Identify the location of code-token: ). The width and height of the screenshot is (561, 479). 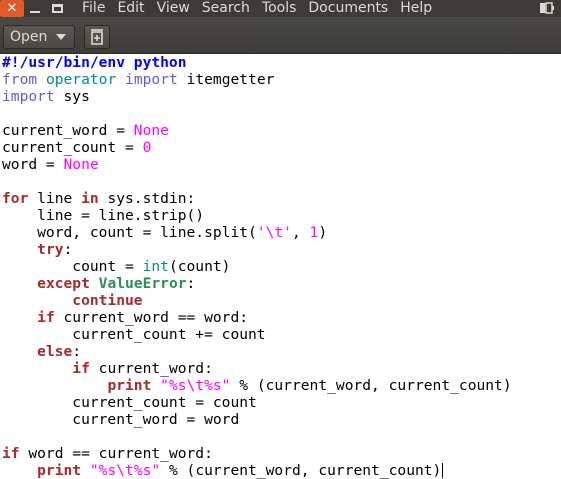
(323, 232).